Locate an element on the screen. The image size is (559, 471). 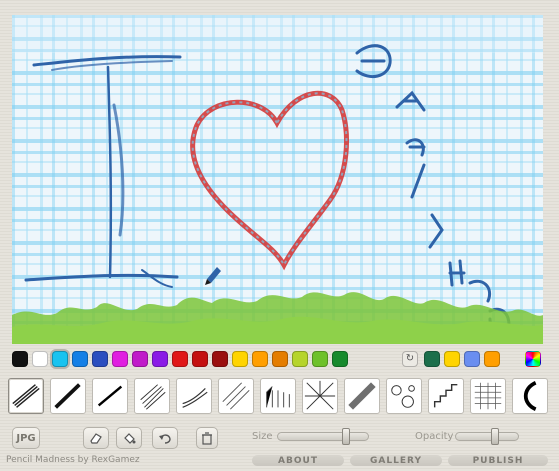
opacity-slider-thumb is located at coordinates (494, 436).